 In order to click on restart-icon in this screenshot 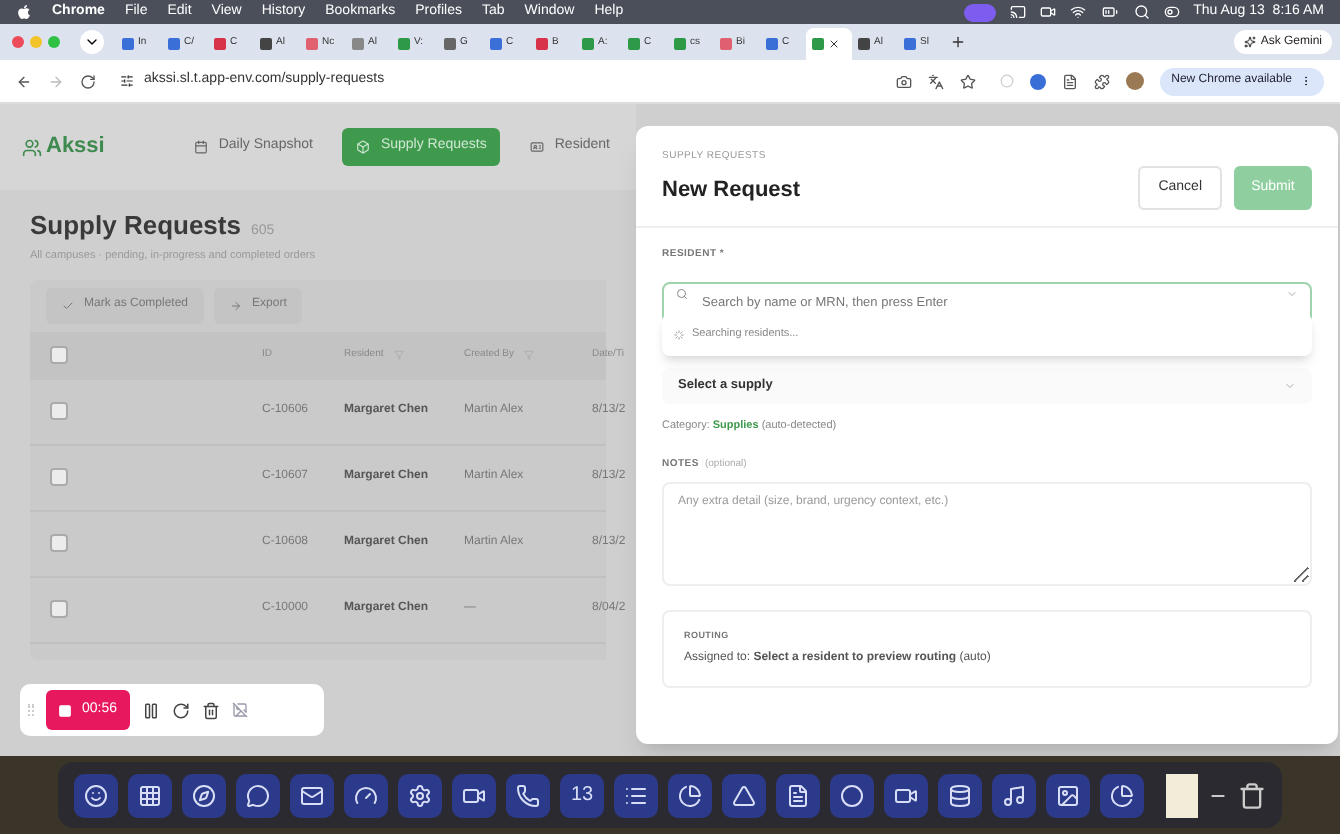, I will do `click(180, 710)`.